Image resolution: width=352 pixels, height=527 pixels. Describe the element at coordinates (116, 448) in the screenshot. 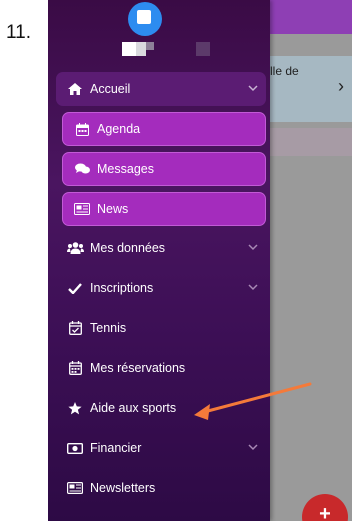

I see `menu-label-financier: Financier` at that location.